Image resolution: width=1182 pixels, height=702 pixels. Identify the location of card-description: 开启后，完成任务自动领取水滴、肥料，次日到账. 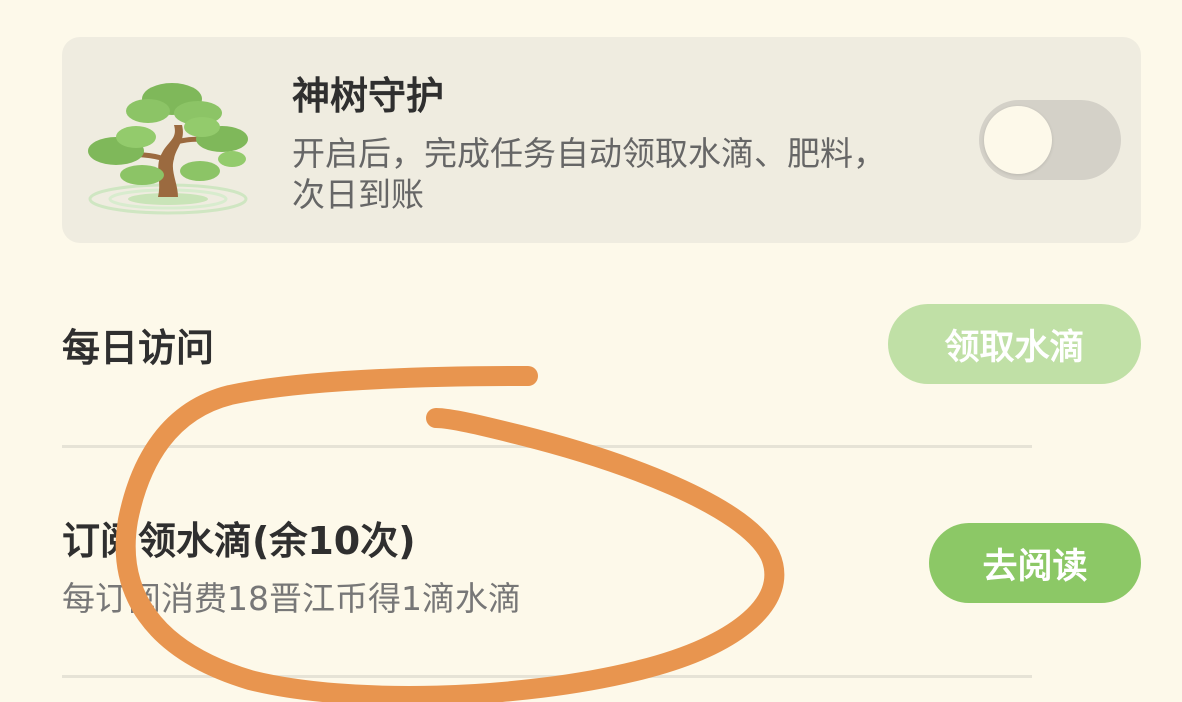
(589, 174).